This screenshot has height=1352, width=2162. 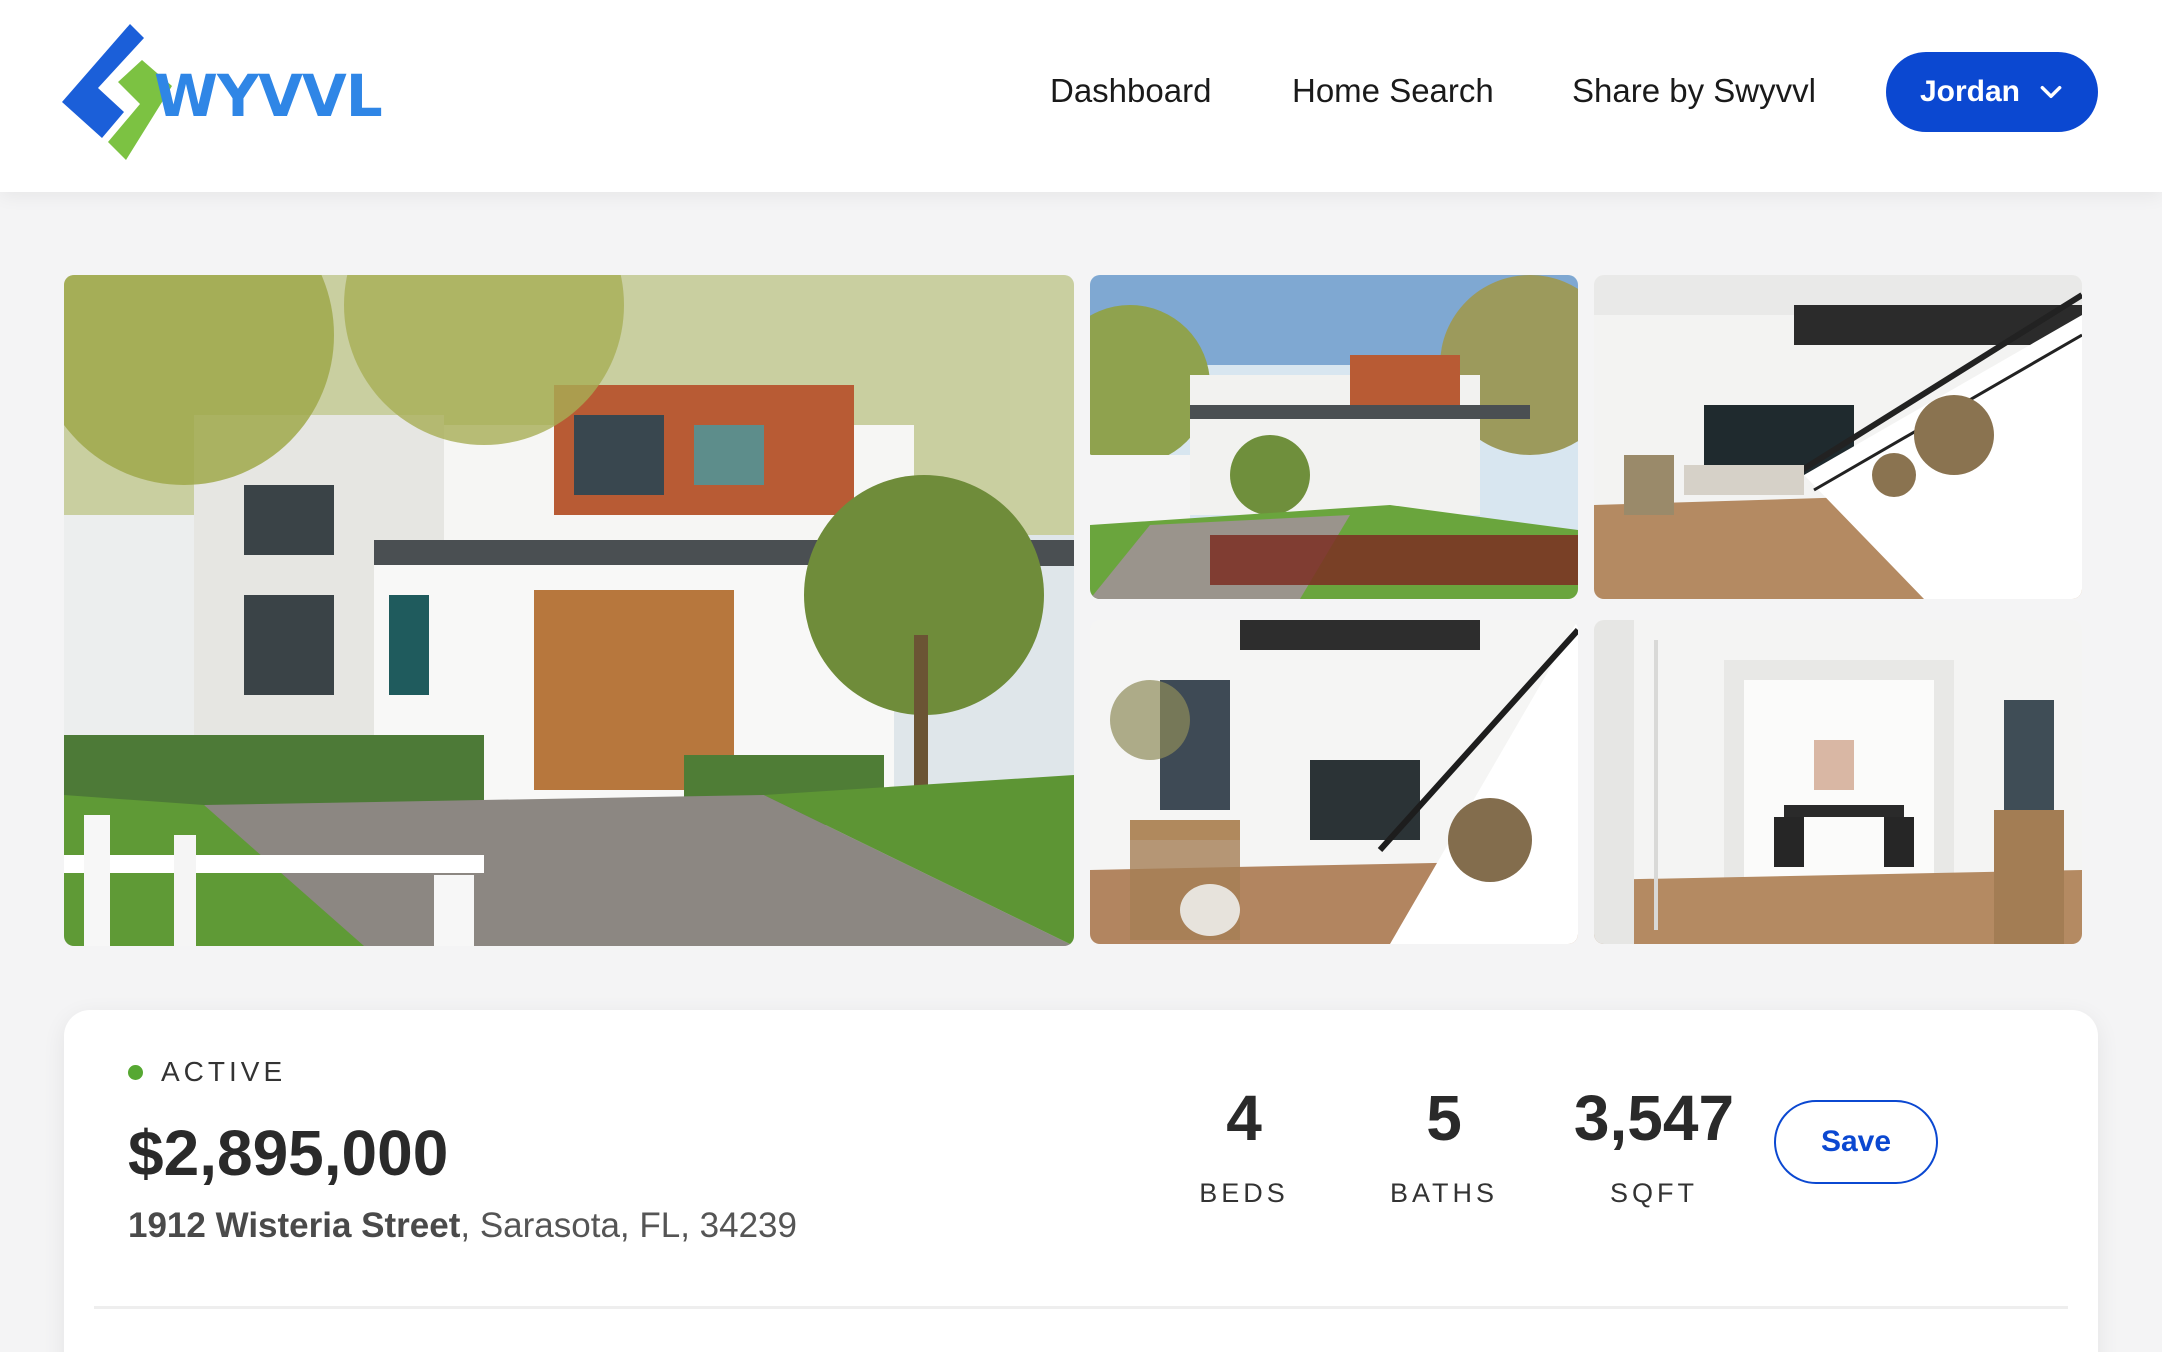 What do you see at coordinates (135, 1072) in the screenshot?
I see `status-dot-icon` at bounding box center [135, 1072].